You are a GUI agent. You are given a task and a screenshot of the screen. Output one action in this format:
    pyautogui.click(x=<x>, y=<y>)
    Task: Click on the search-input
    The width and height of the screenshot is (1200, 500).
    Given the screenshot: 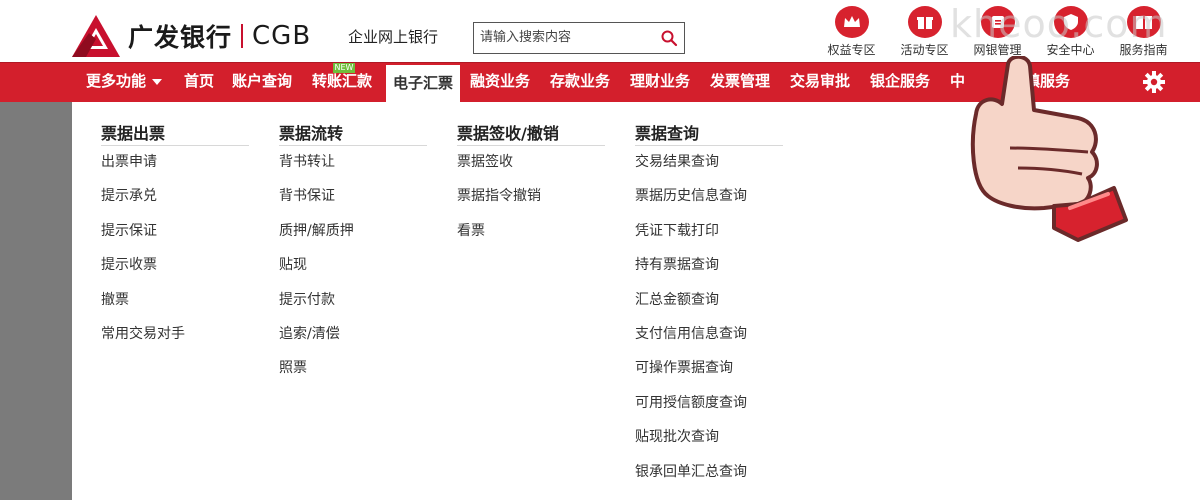 What is the action you would take?
    pyautogui.click(x=570, y=37)
    